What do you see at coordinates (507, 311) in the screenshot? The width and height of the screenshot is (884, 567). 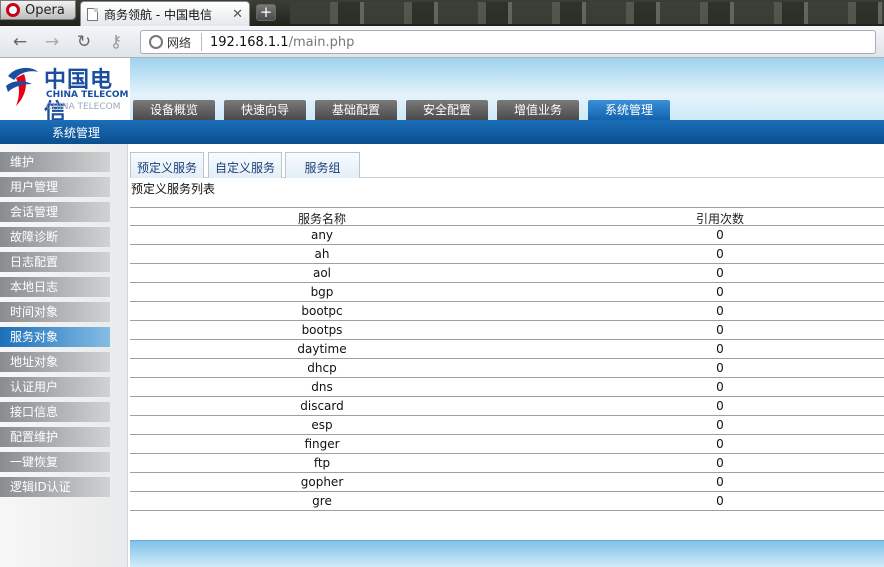 I see `table-row: bootpc 0` at bounding box center [507, 311].